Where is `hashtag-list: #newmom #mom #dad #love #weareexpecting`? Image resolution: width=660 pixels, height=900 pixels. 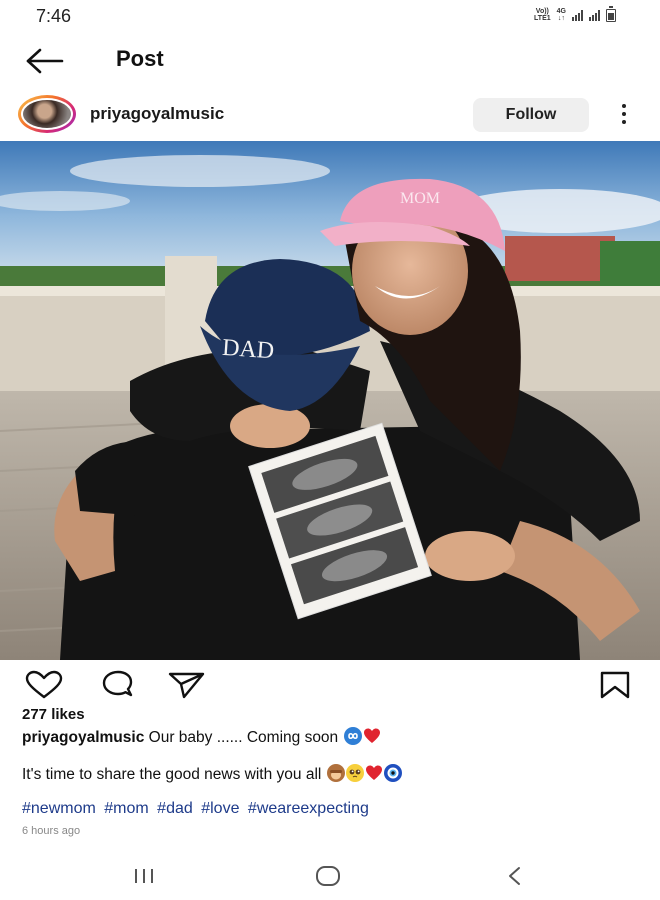 hashtag-list: #newmom #mom #dad #love #weareexpecting is located at coordinates (197, 809).